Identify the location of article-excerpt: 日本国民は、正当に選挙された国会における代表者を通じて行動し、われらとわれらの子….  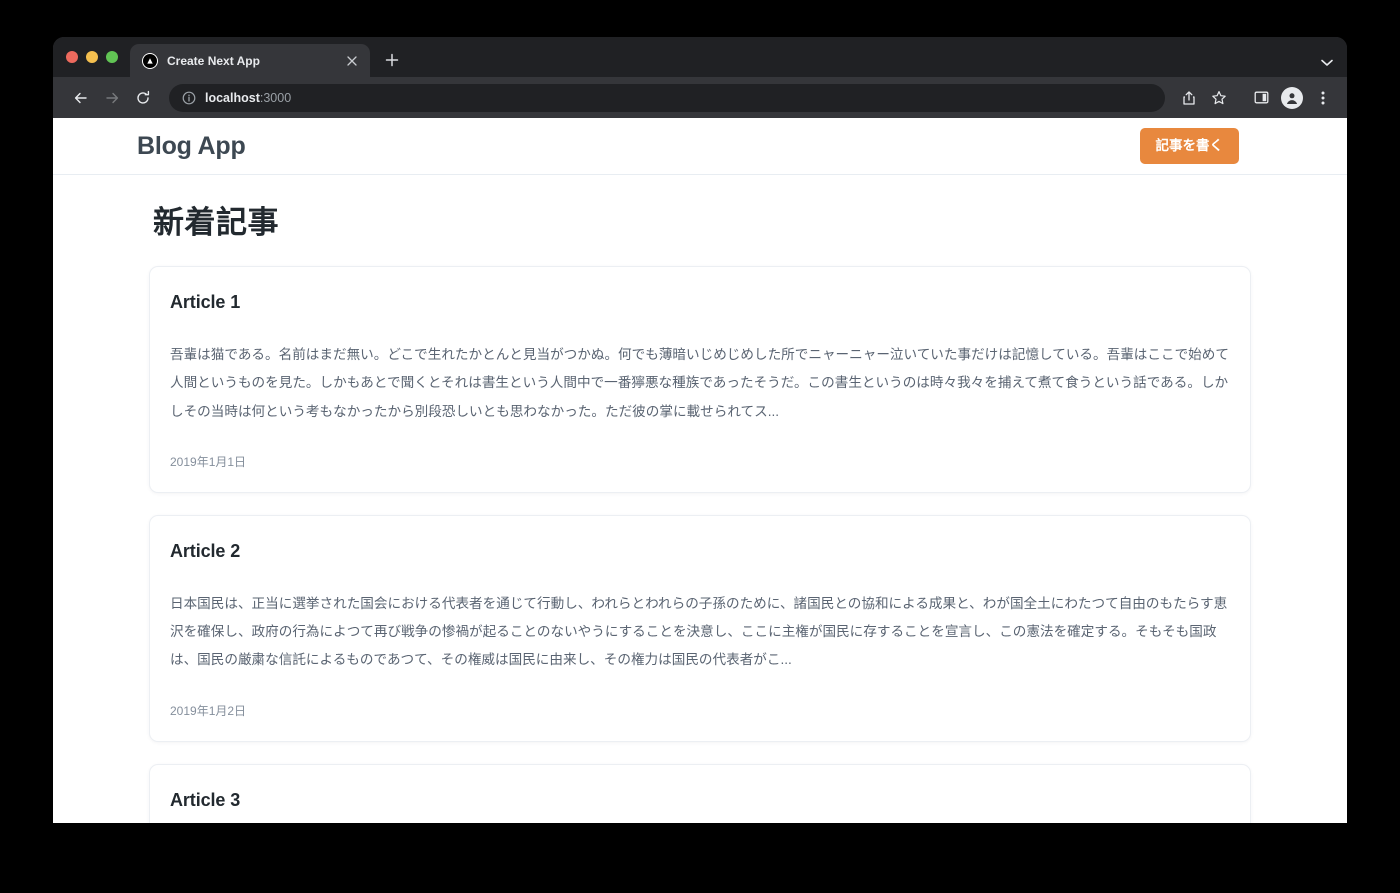
(699, 631).